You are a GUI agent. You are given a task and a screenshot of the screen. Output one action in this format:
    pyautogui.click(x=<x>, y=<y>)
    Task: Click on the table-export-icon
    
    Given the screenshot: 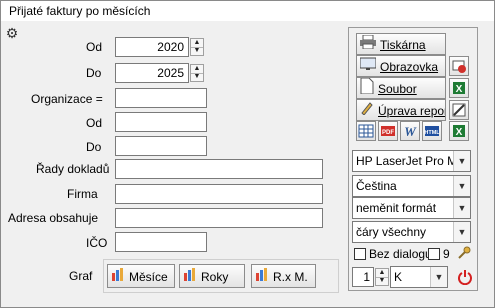 What is the action you would take?
    pyautogui.click(x=366, y=131)
    